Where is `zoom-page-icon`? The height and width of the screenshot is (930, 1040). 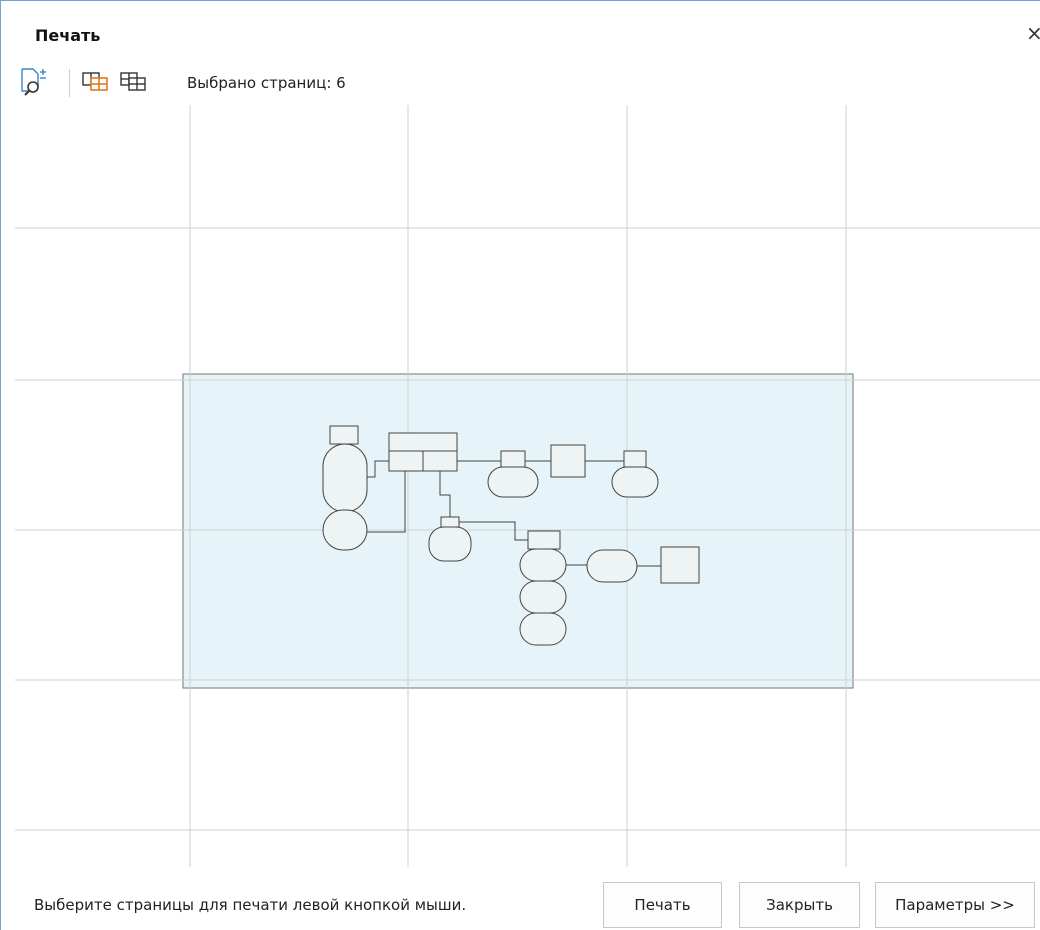 zoom-page-icon is located at coordinates (34, 82).